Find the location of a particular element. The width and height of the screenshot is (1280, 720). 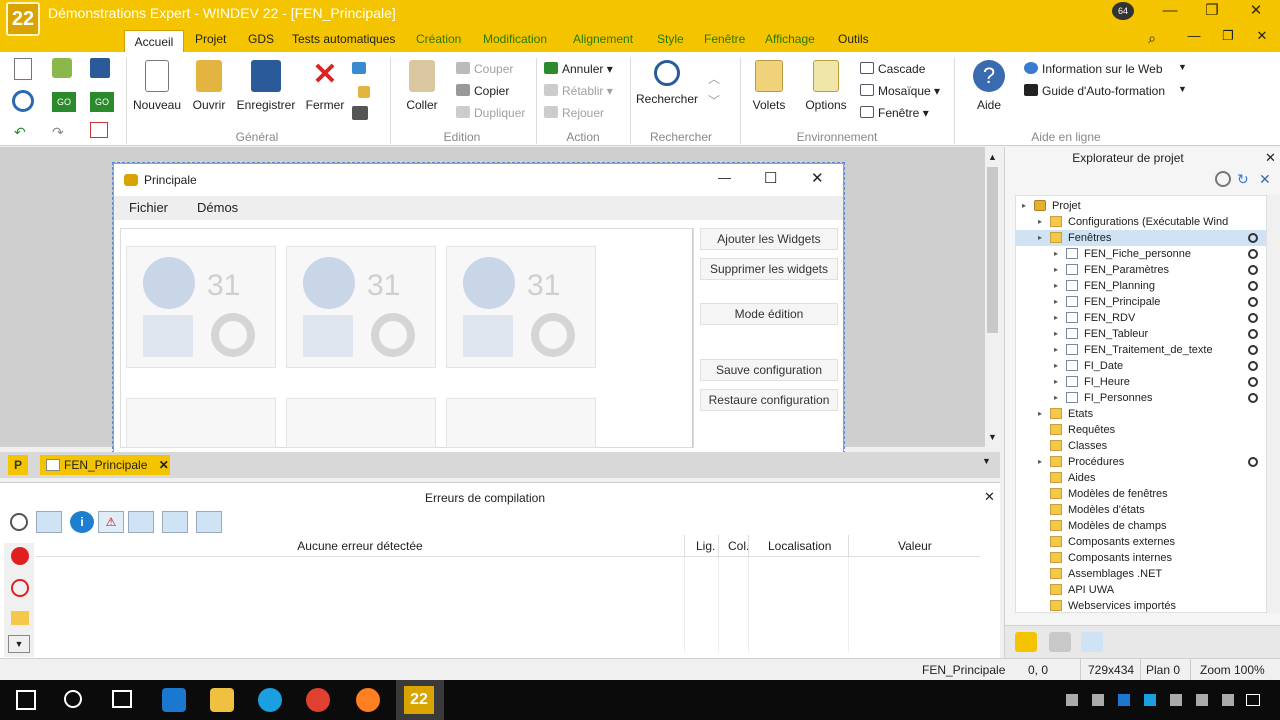

system-tray is located at coordinates (1166, 701).